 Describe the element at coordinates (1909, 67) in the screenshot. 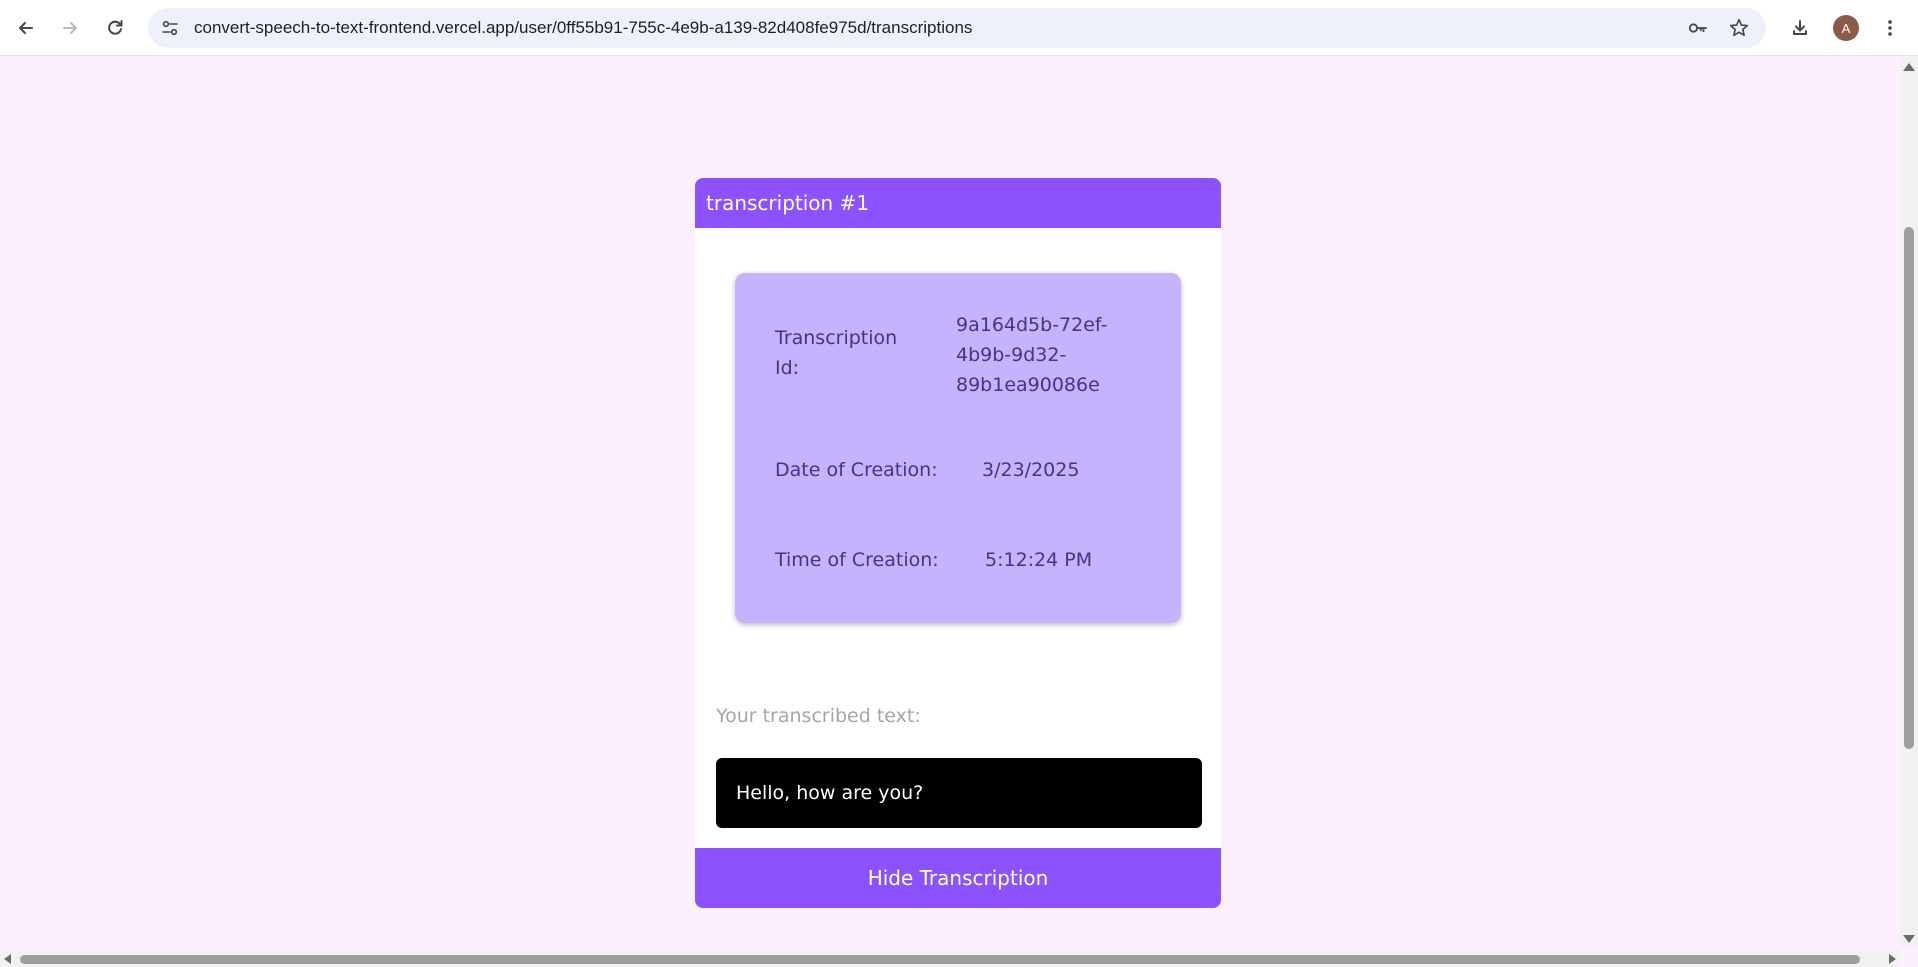

I see `scroll-up-arrow-icon` at that location.